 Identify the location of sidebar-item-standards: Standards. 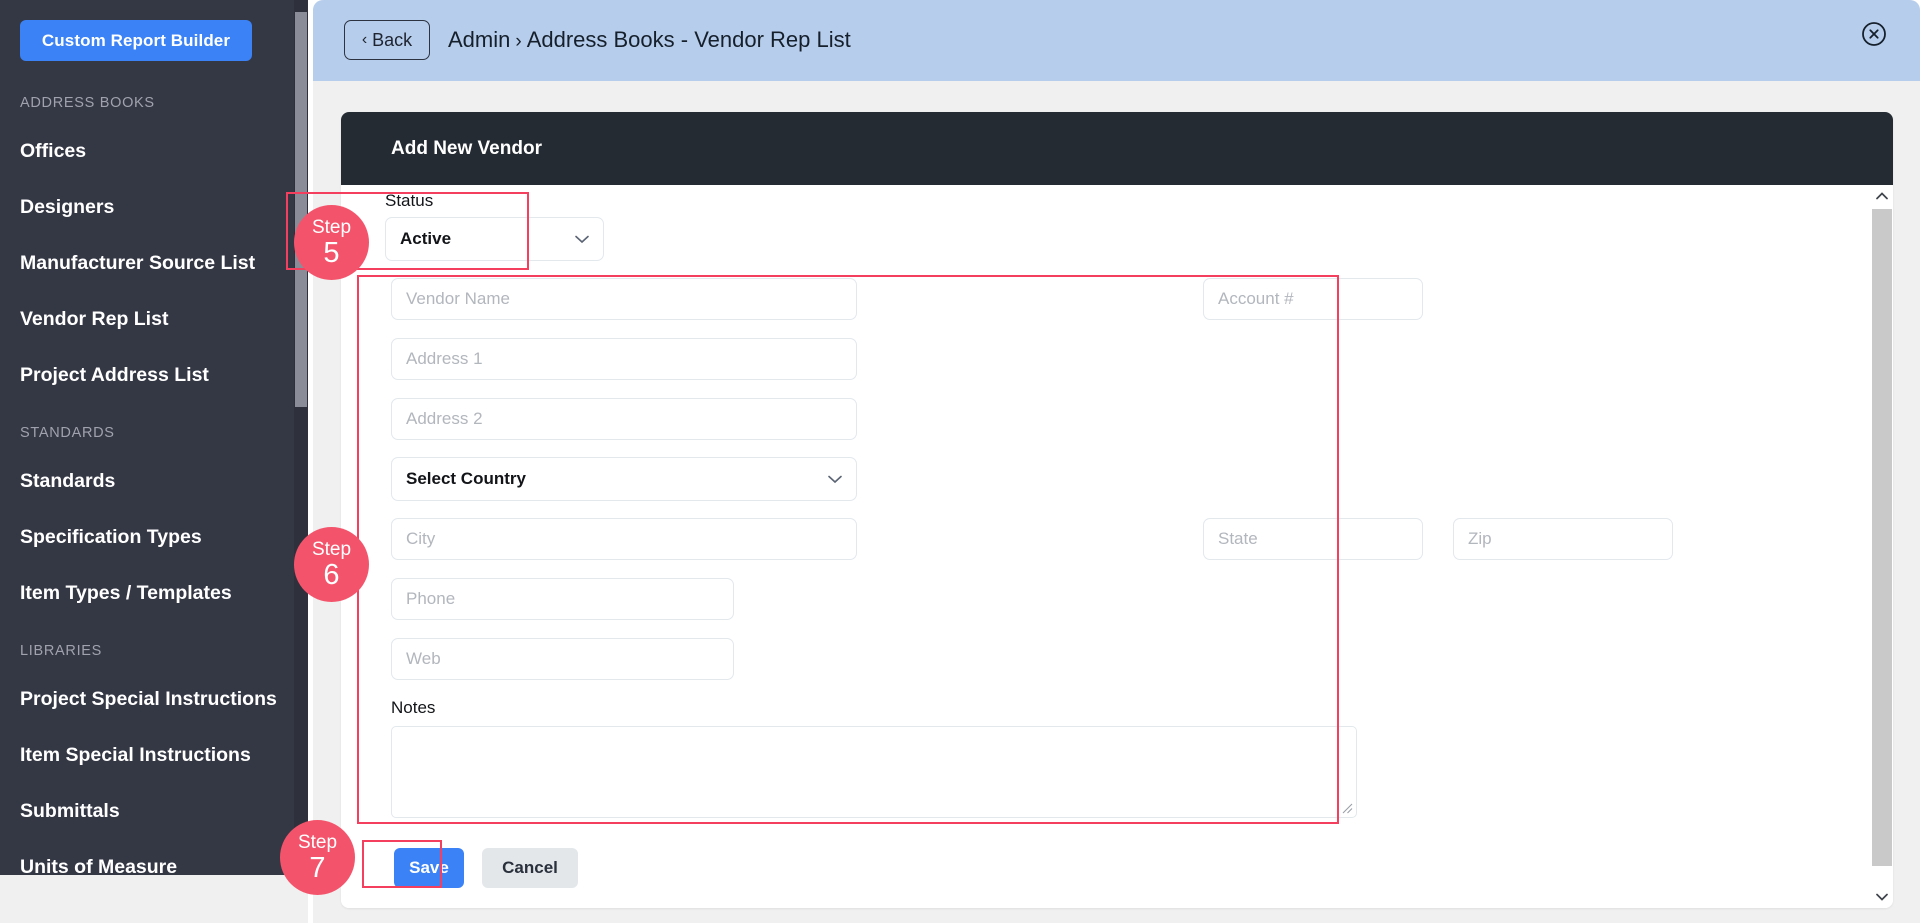
(147, 481).